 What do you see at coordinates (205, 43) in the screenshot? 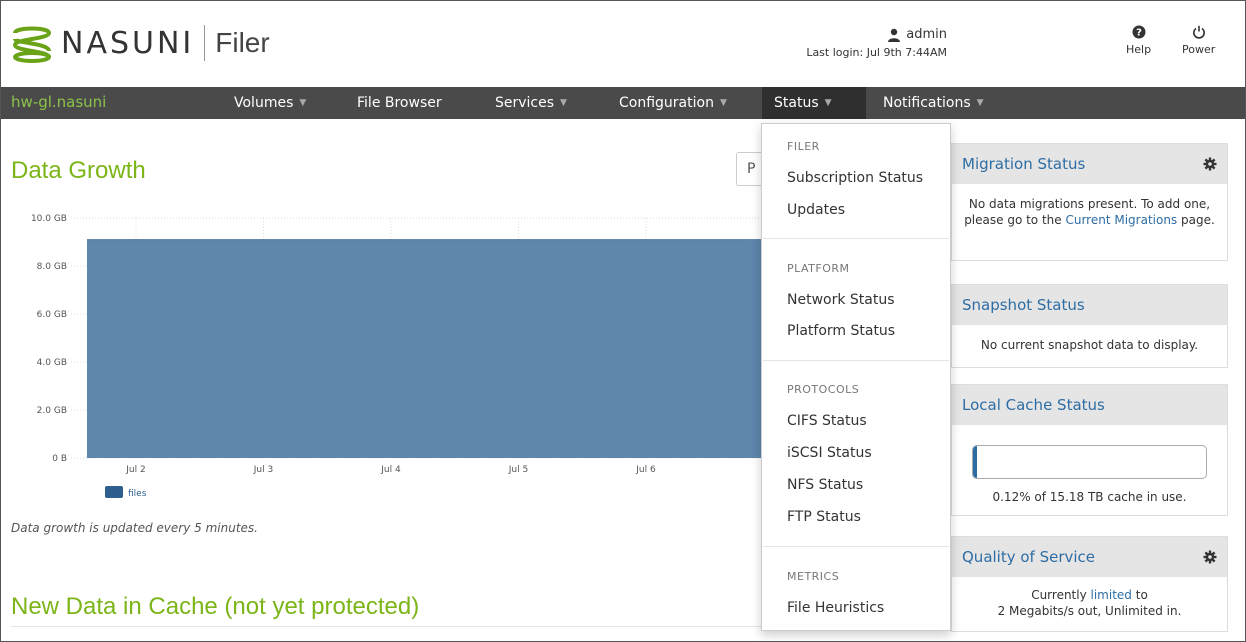
I see `logo-separator` at bounding box center [205, 43].